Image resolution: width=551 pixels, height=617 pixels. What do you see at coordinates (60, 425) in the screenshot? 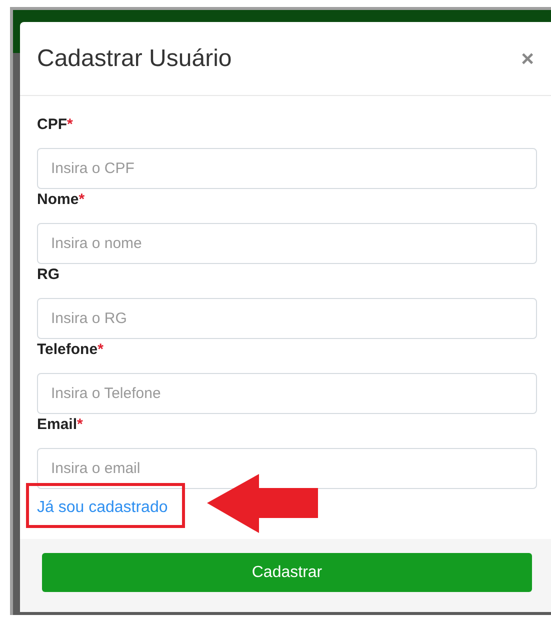
I see `field-label: Email*` at bounding box center [60, 425].